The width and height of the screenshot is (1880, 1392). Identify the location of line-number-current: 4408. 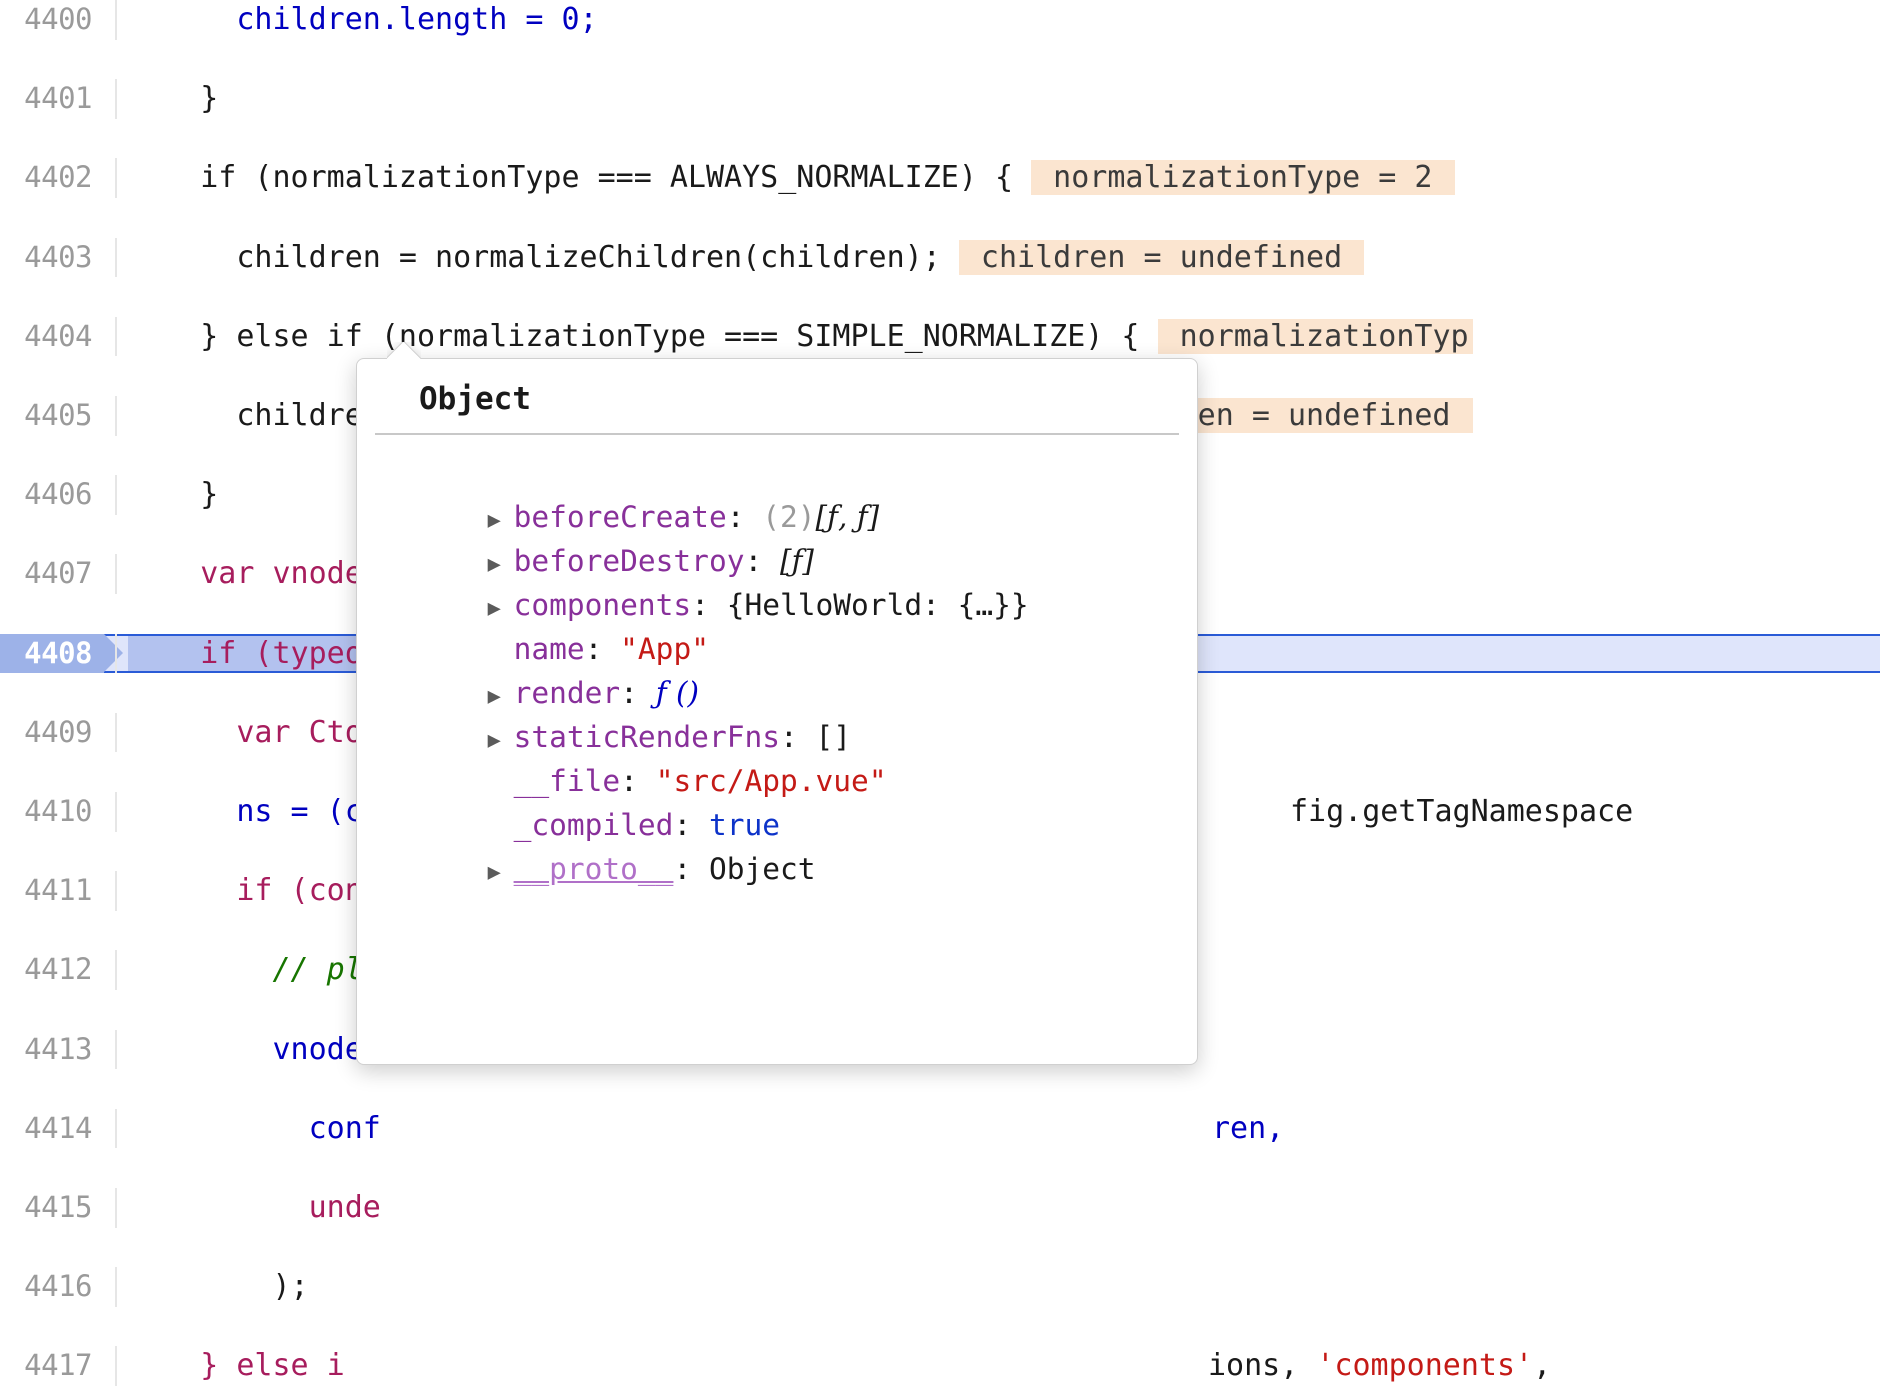
(61, 653).